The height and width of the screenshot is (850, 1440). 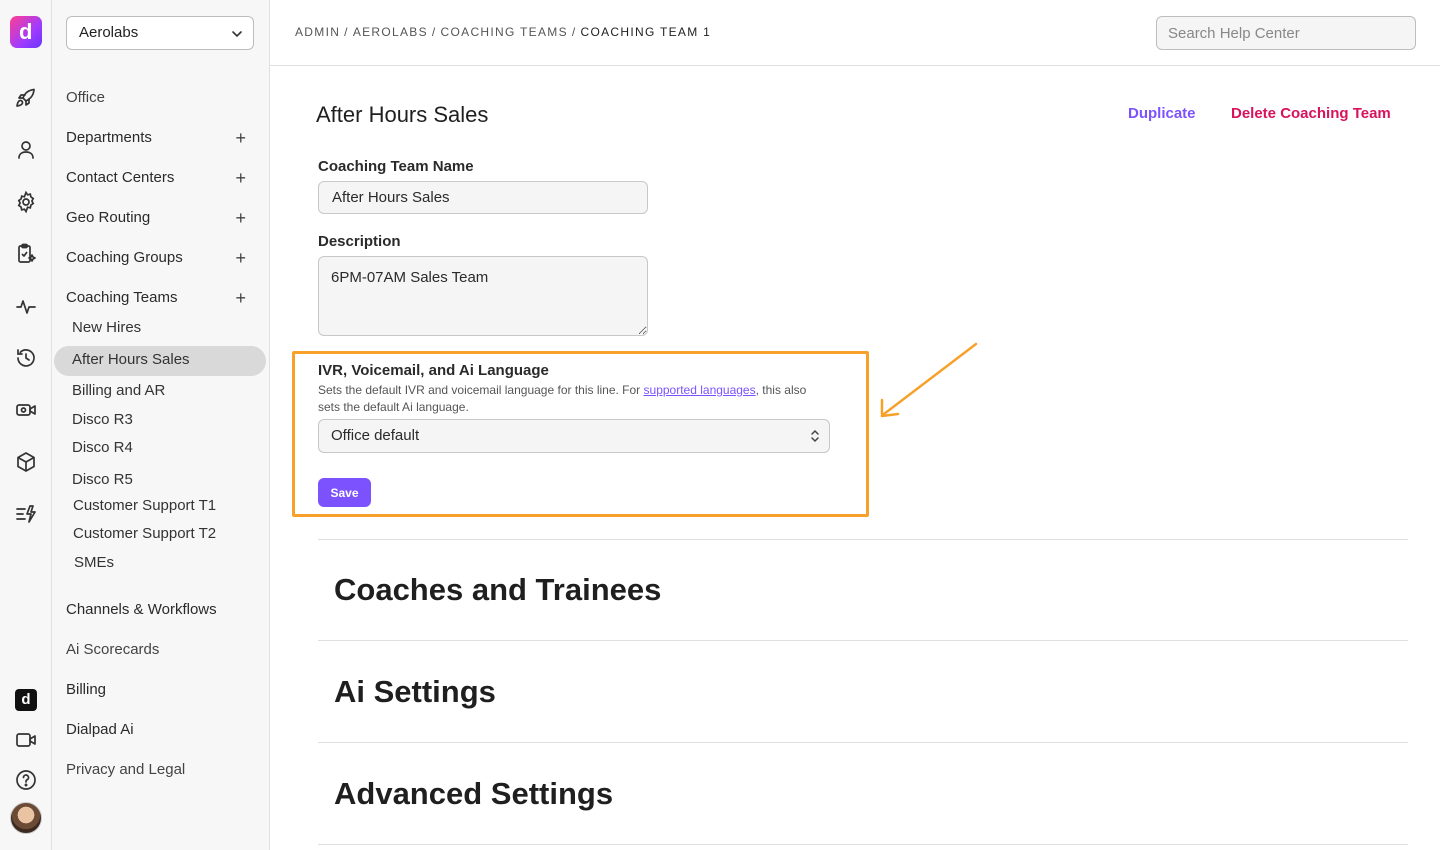 I want to click on duplicate-button: Duplicate, so click(x=1162, y=113).